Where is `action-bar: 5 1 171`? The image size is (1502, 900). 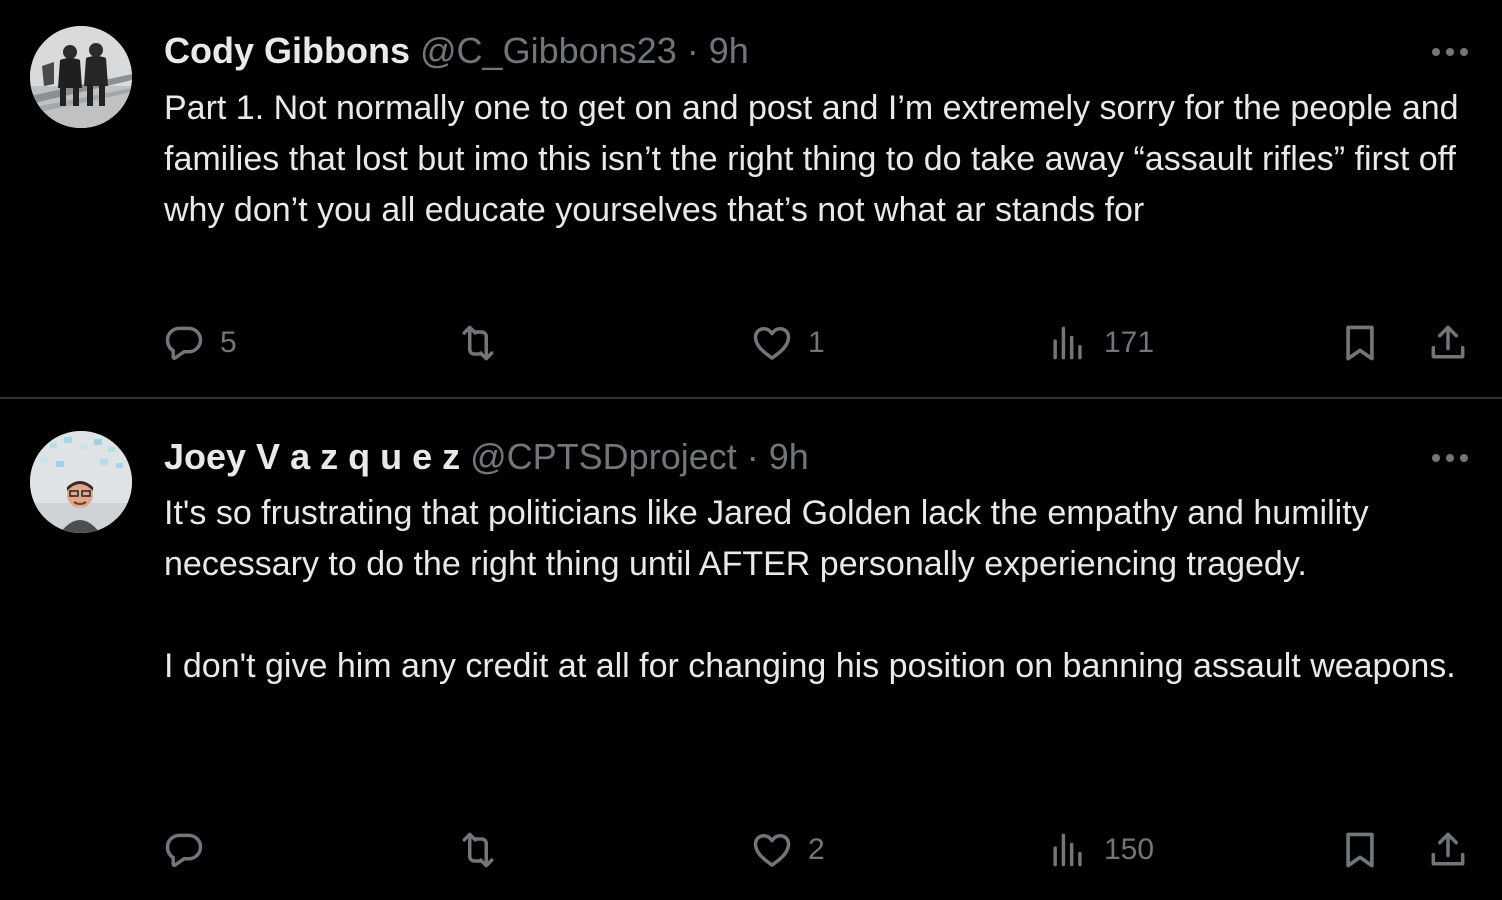 action-bar: 5 1 171 is located at coordinates (751, 343).